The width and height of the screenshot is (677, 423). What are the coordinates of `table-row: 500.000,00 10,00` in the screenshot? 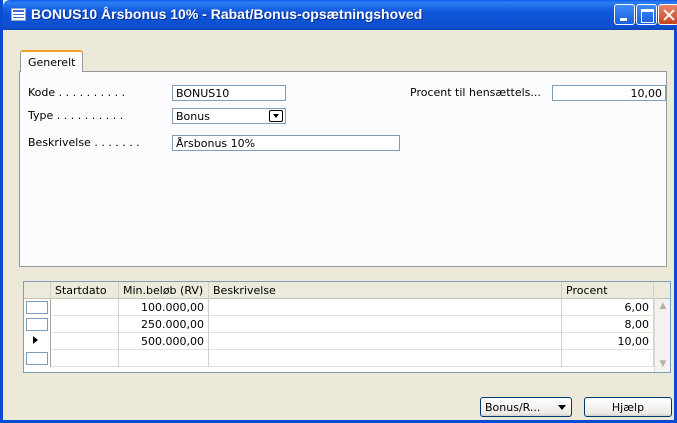 It's located at (339, 341).